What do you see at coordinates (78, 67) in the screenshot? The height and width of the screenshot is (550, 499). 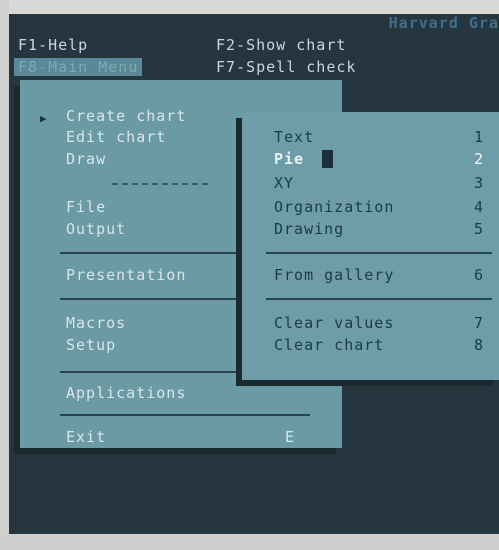 I see `f8-main-menu-key: F8-Main Menu` at bounding box center [78, 67].